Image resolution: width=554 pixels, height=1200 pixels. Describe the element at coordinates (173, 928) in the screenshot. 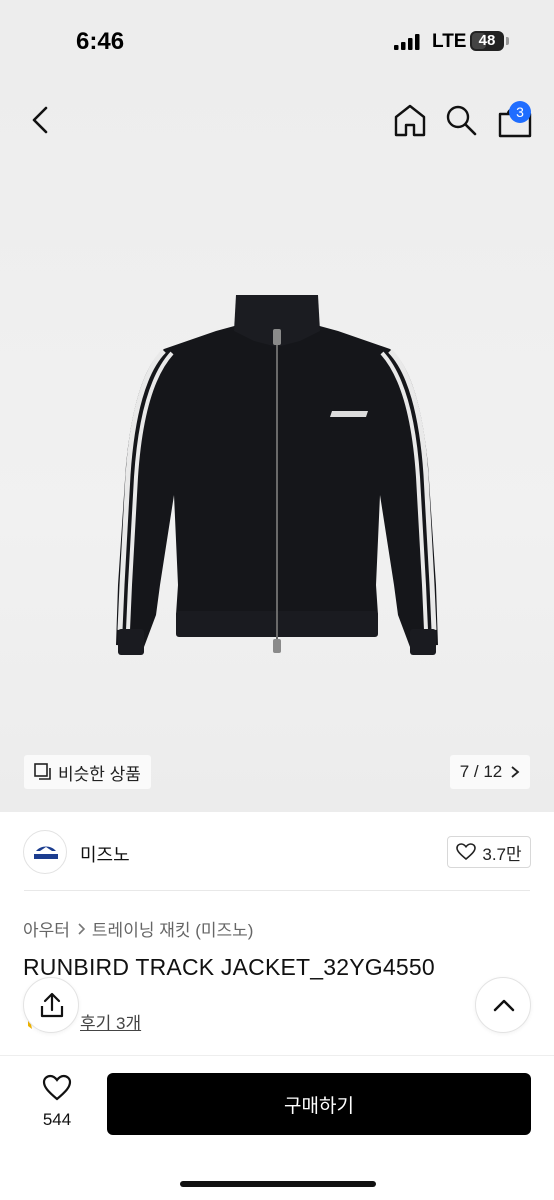

I see `breadcrumb-subcategory: 트레이닝 재킷 (미즈노)` at that location.